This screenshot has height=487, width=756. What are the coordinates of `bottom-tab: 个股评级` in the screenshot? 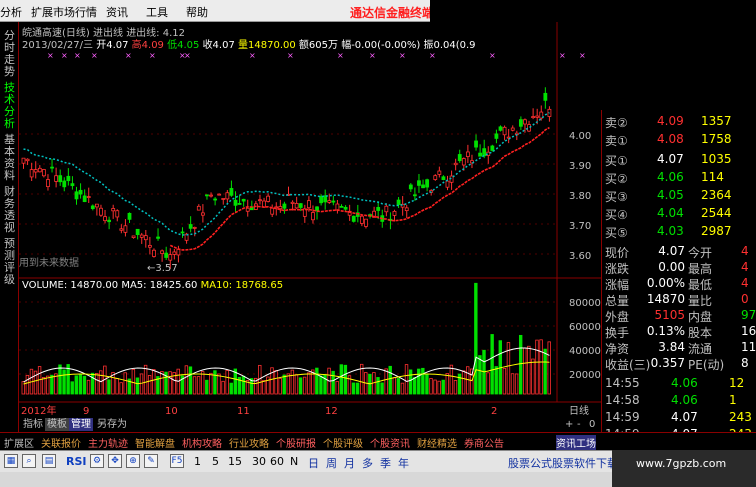 It's located at (343, 442).